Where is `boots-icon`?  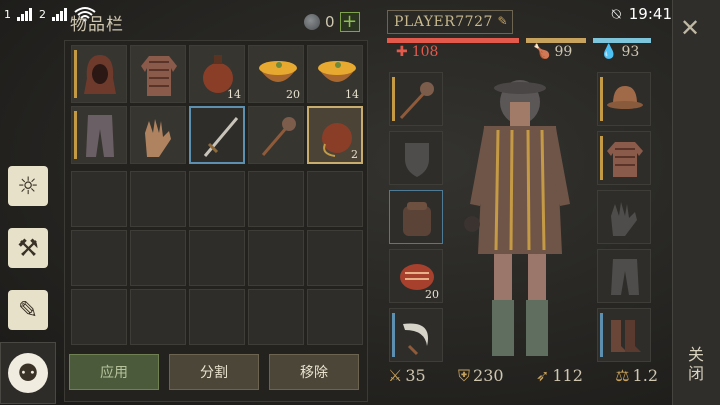 boots-icon is located at coordinates (626, 336).